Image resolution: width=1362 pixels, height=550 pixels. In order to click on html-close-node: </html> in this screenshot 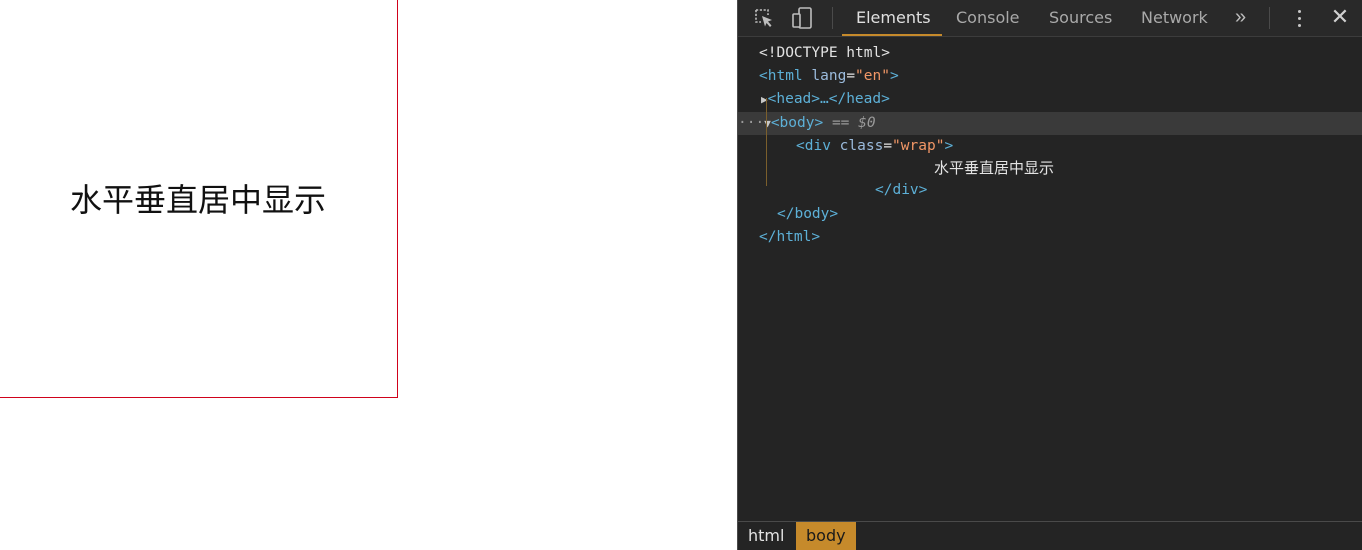, I will do `click(1060, 237)`.